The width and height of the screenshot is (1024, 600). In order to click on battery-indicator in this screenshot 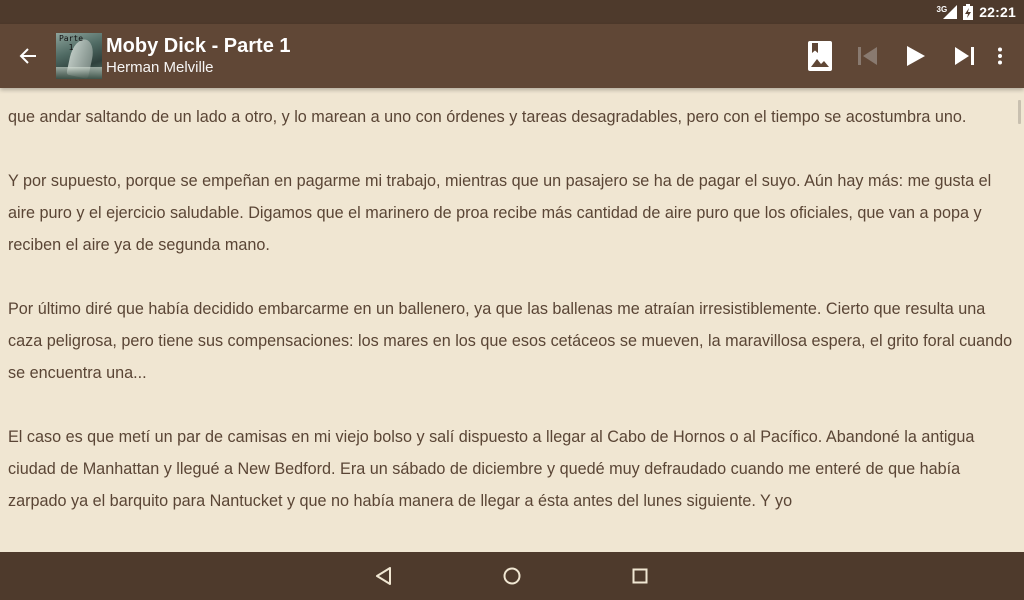, I will do `click(968, 12)`.